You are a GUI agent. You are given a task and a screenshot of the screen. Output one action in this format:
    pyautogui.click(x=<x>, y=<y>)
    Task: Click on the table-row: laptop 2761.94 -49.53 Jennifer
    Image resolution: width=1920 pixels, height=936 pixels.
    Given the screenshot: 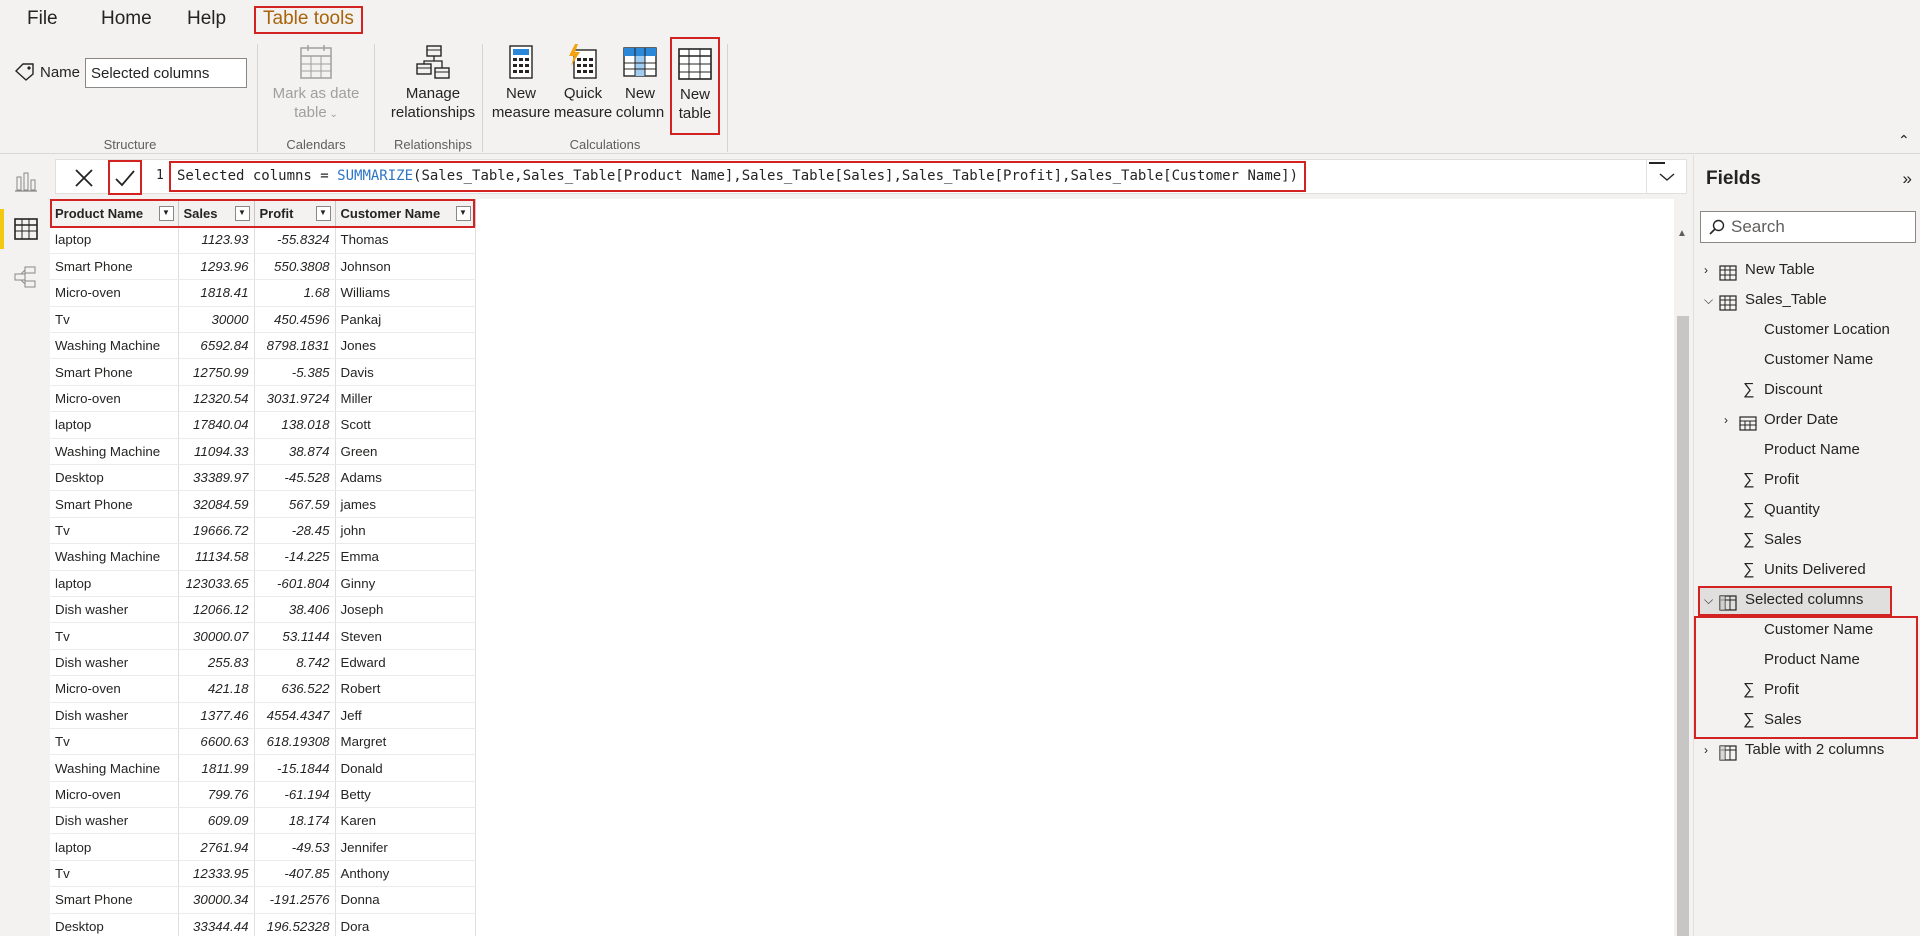 What is the action you would take?
    pyautogui.click(x=263, y=847)
    